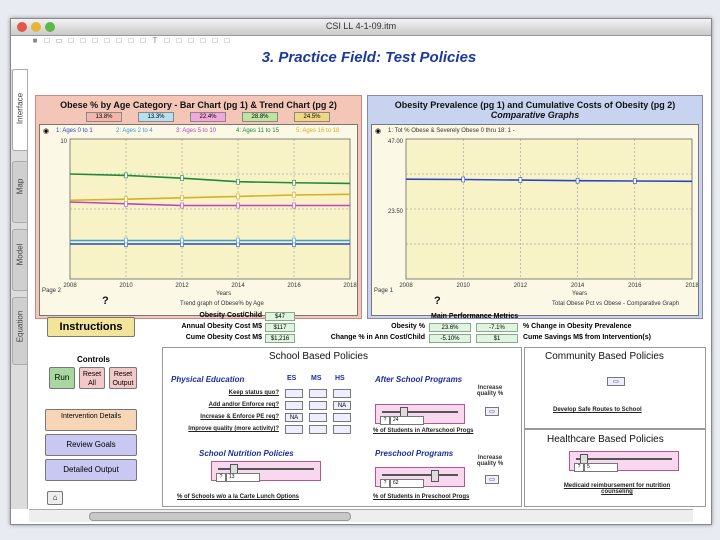 The height and width of the screenshot is (540, 720). What do you see at coordinates (450, 338) in the screenshot?
I see `ann-cost-change-value: -5.10%` at bounding box center [450, 338].